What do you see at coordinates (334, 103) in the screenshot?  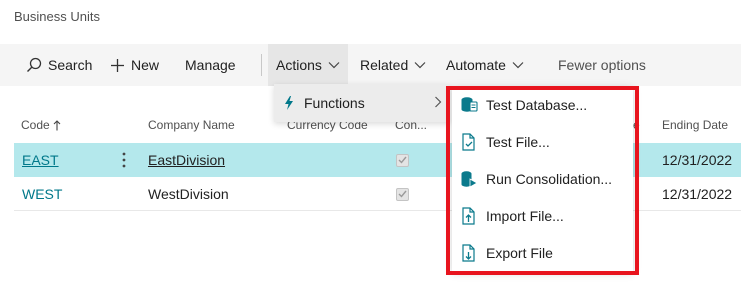 I see `functions-label: Functions` at bounding box center [334, 103].